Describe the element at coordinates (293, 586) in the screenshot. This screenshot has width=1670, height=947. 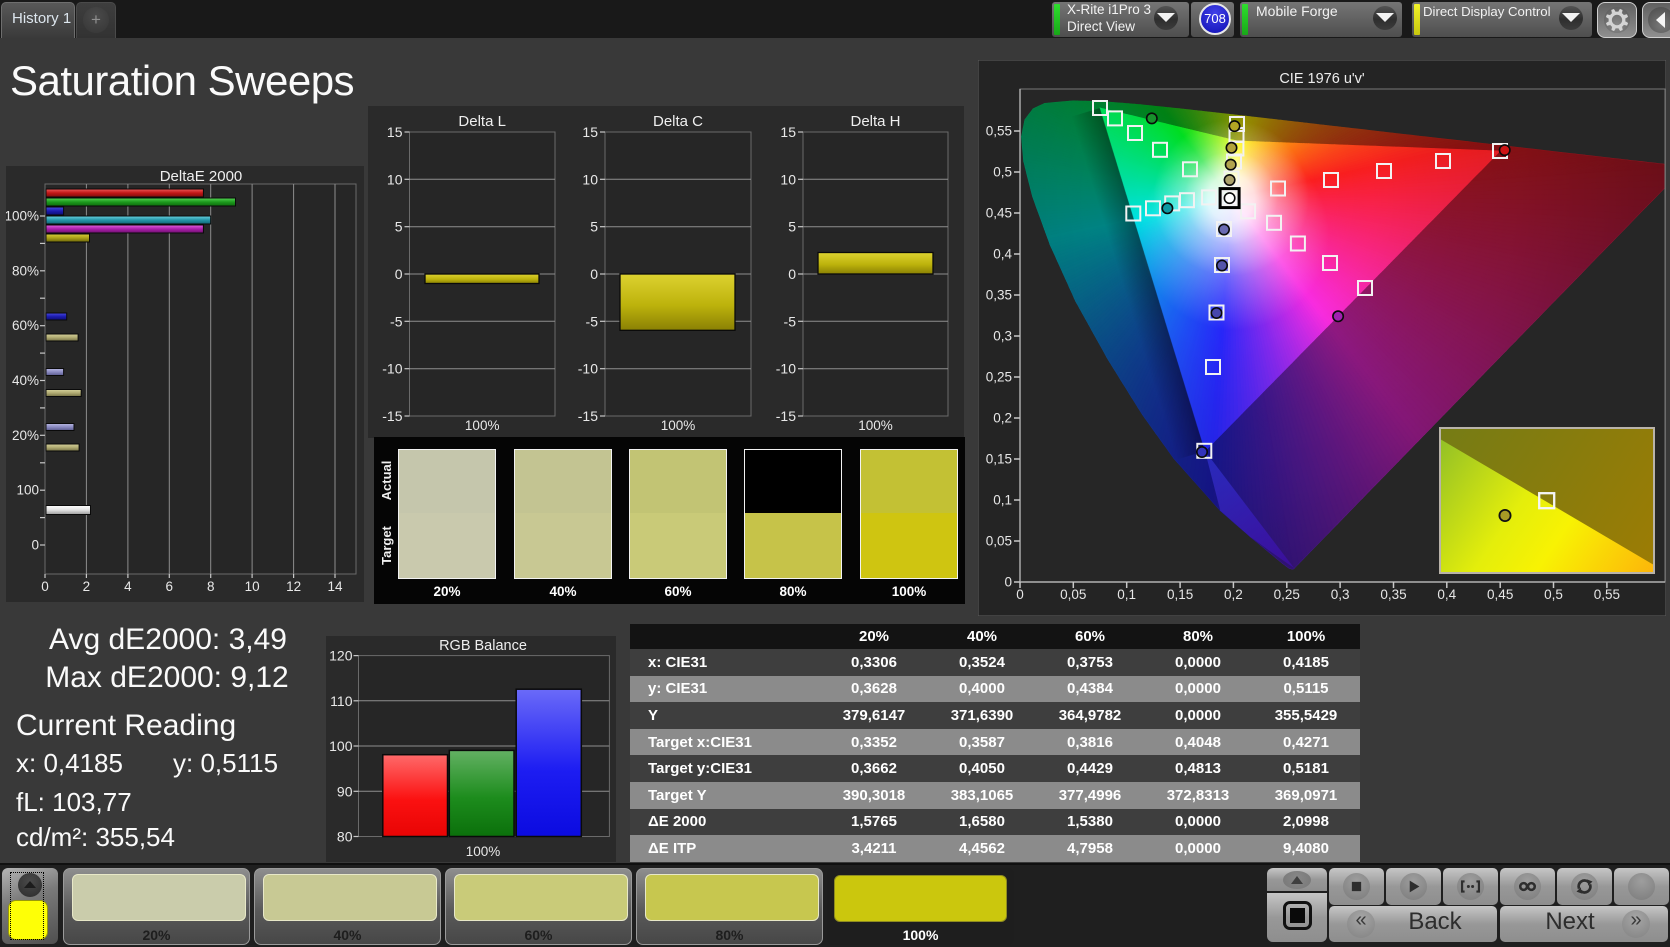
I see `svg-text: 12` at that location.